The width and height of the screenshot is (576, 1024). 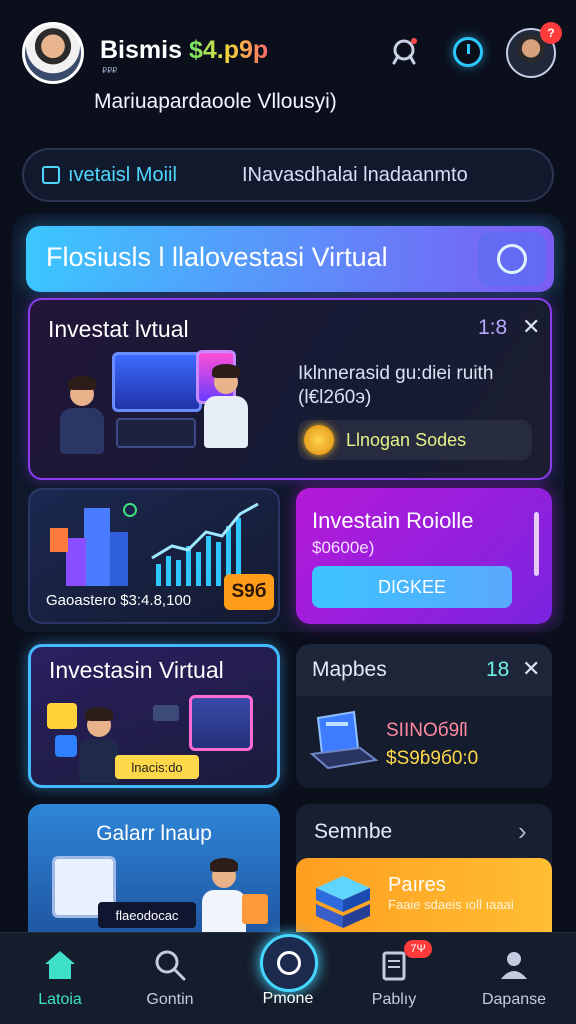 What do you see at coordinates (215, 101) in the screenshot?
I see `greeting-text: Mariuapardaoole Vllousyi)` at bounding box center [215, 101].